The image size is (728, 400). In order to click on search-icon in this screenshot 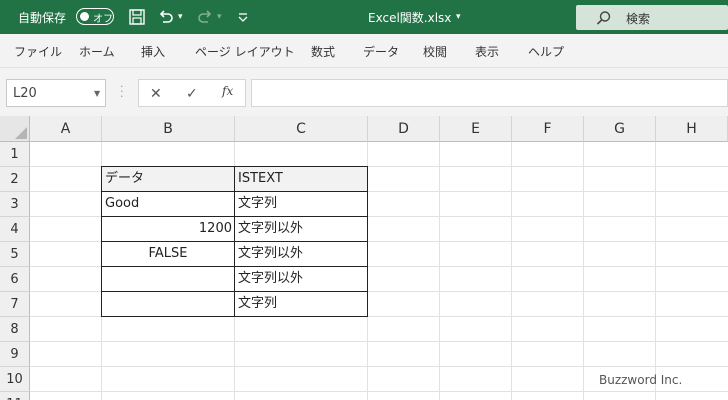, I will do `click(603, 18)`.